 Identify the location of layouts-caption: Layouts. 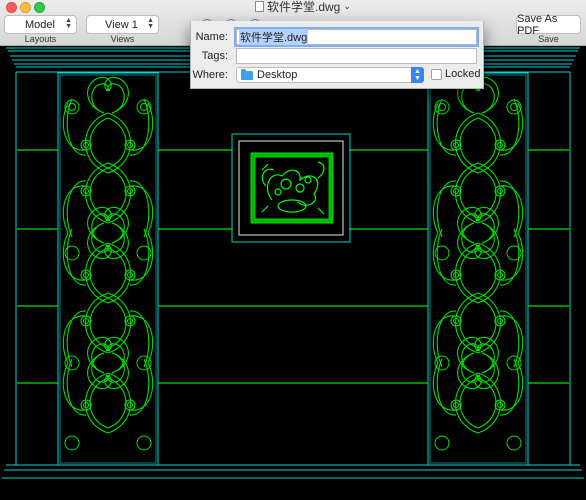
(40, 39).